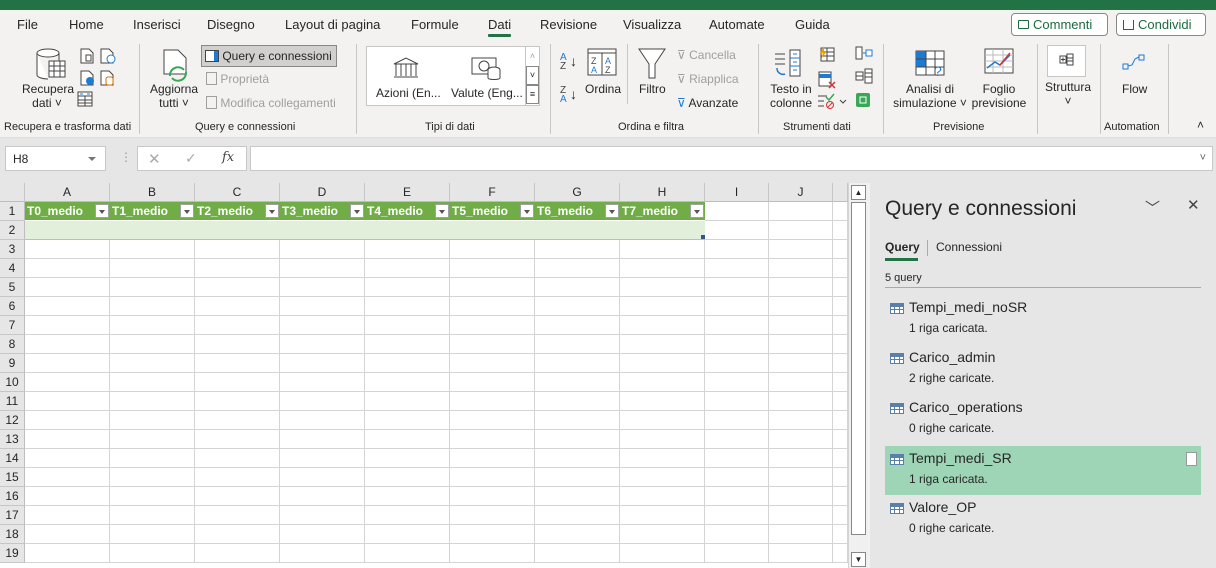  What do you see at coordinates (737, 24) in the screenshot?
I see `tab-automate: Automate` at bounding box center [737, 24].